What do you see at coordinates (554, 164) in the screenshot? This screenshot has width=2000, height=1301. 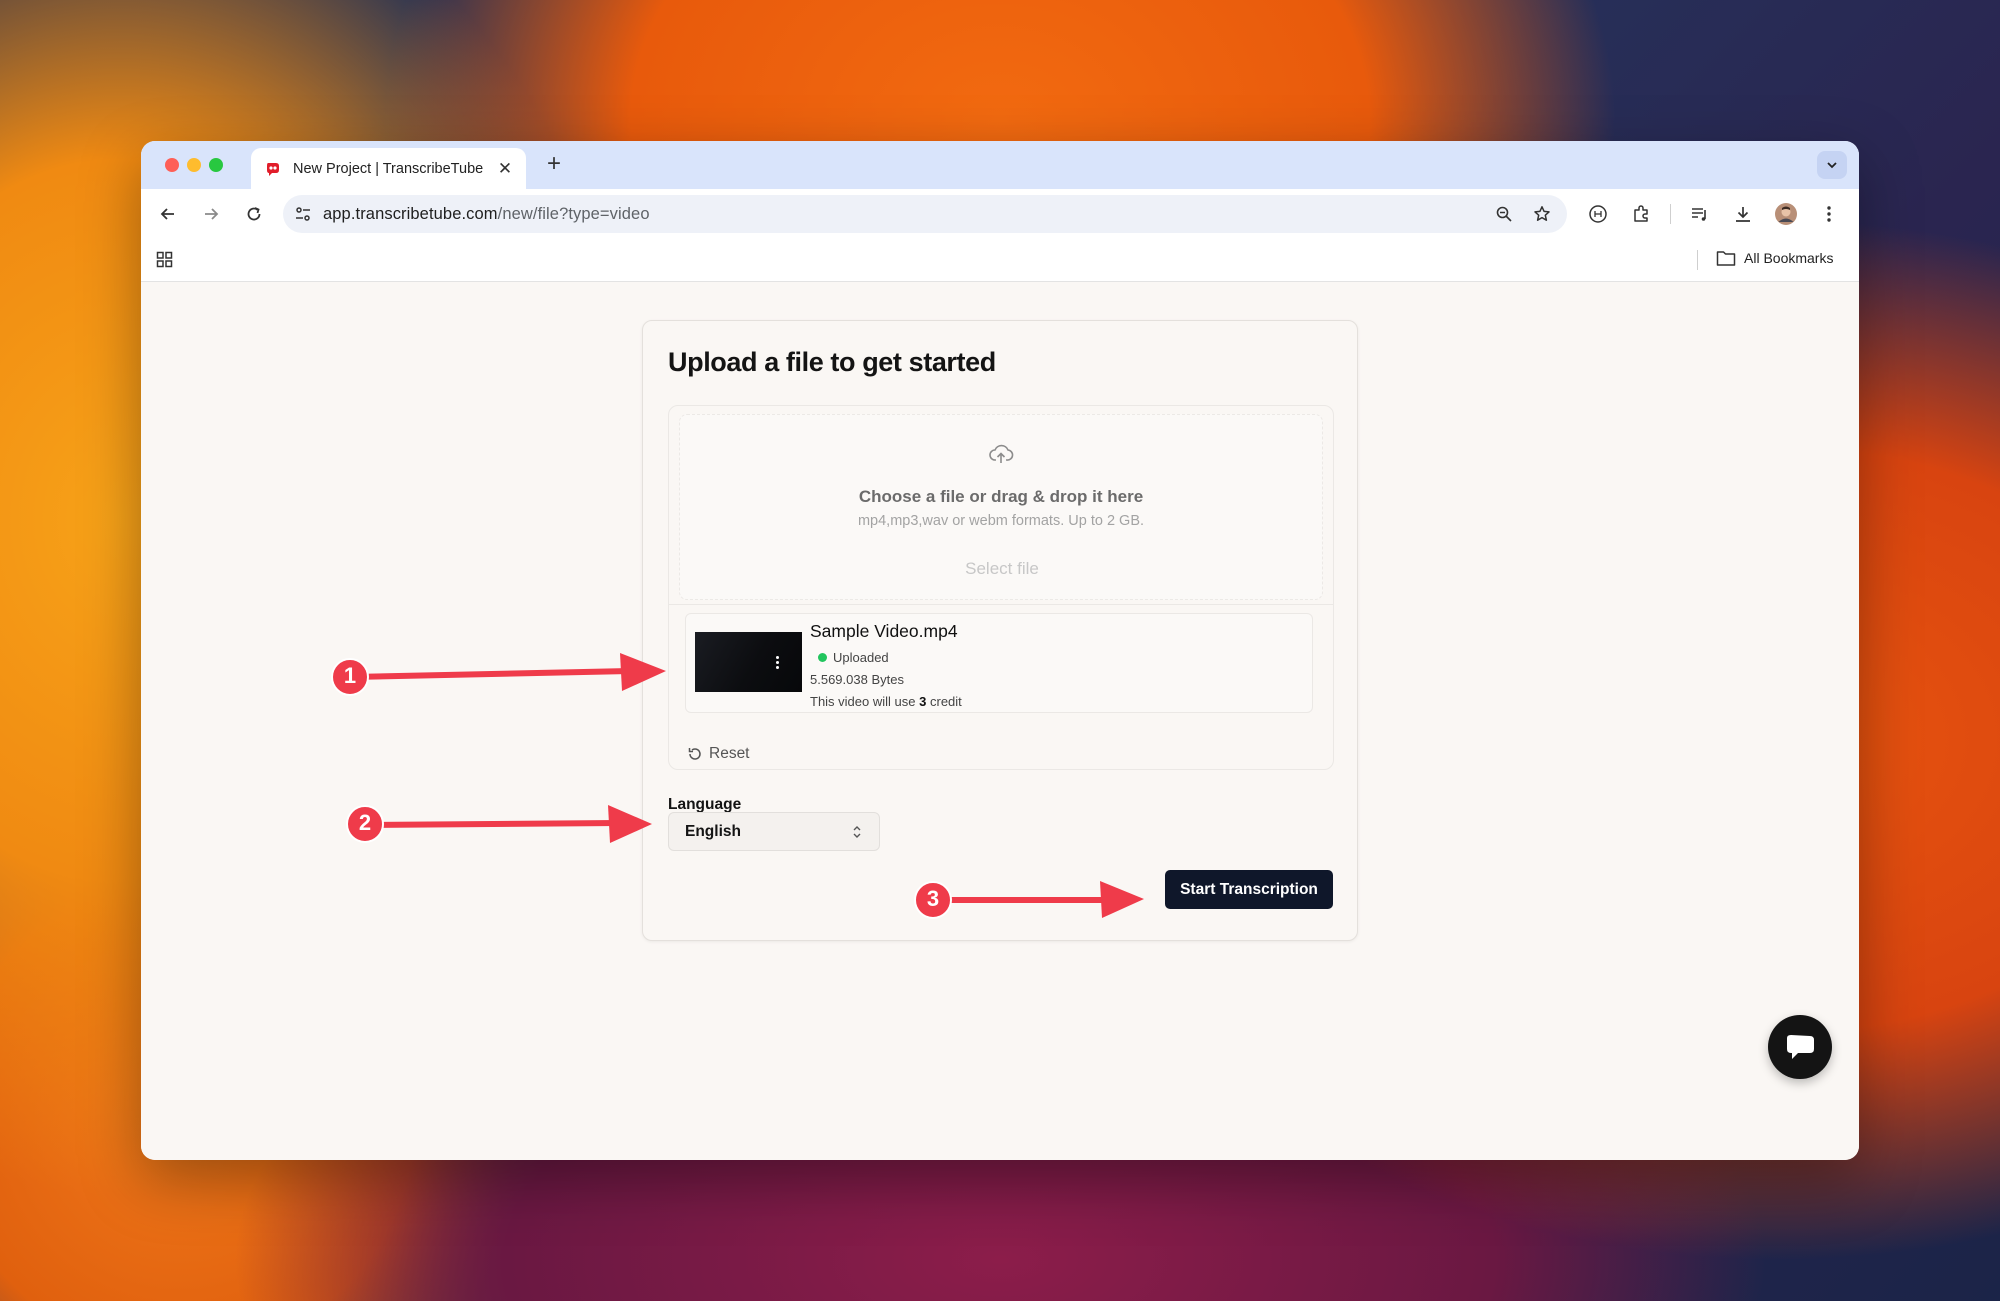 I see `new-tab-icon: +` at bounding box center [554, 164].